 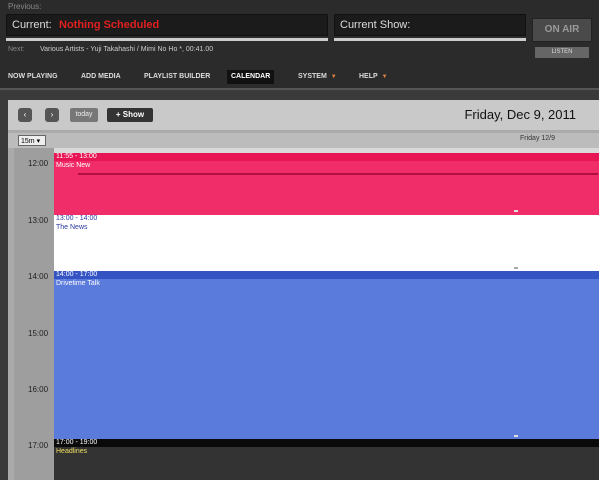 What do you see at coordinates (78, 283) in the screenshot?
I see `event-title: Drivetime Talk` at bounding box center [78, 283].